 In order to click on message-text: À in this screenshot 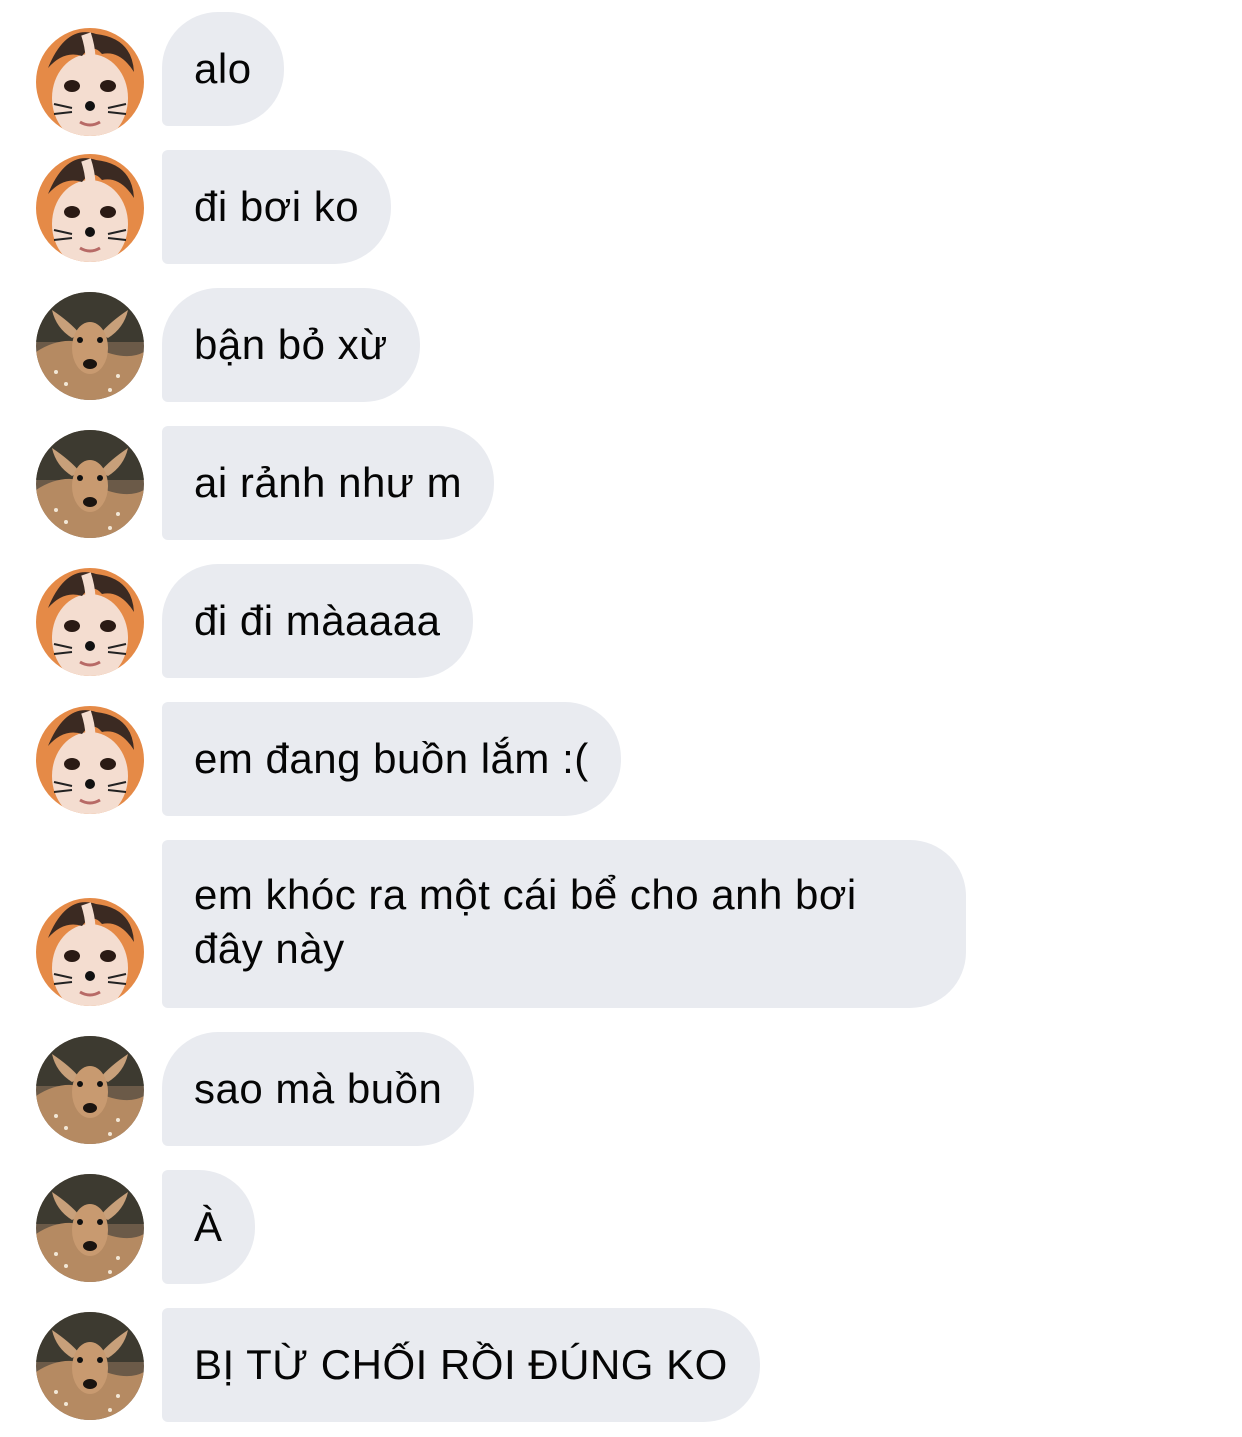, I will do `click(208, 1226)`.